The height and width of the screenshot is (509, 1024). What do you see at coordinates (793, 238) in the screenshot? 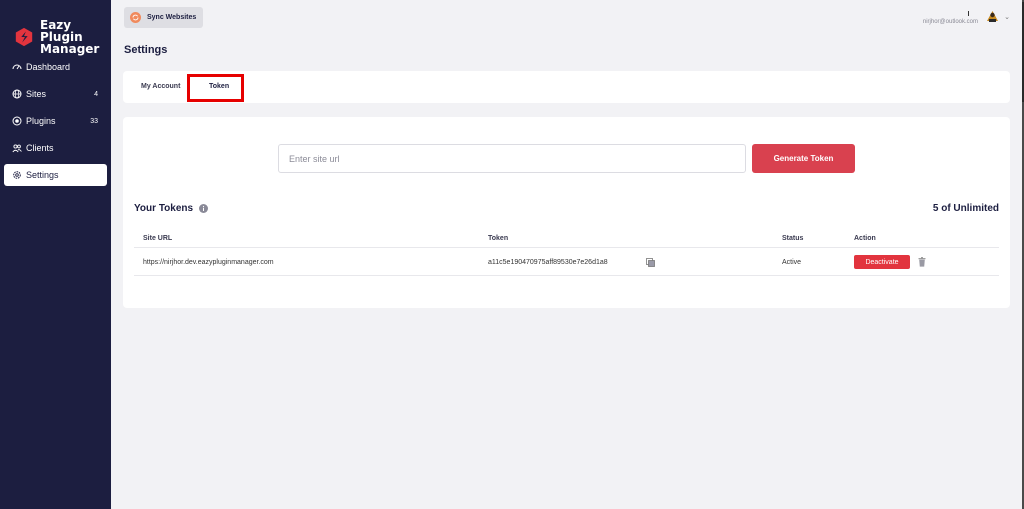
I see `column-header-status: Status` at bounding box center [793, 238].